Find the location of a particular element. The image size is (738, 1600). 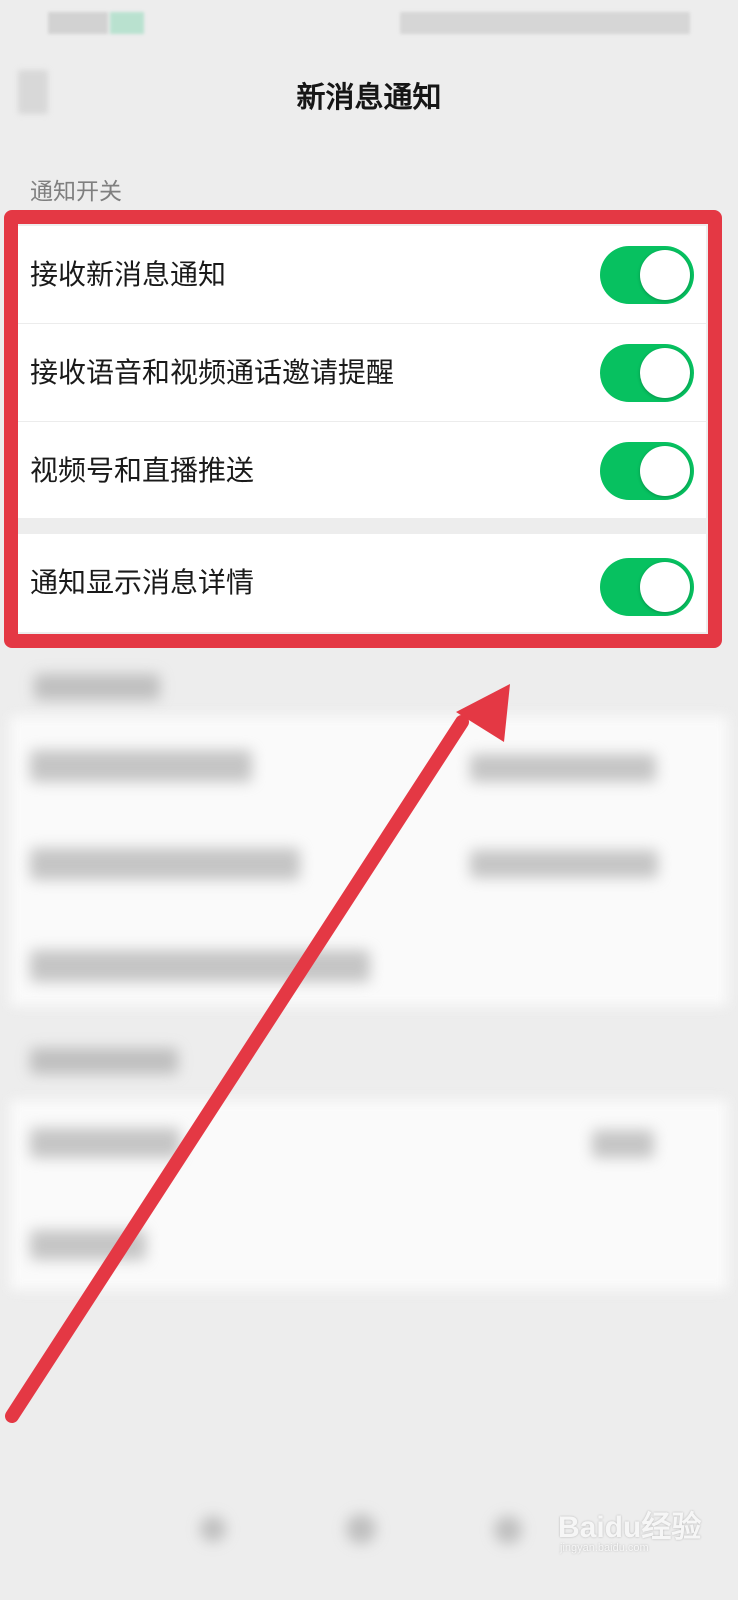

status-left-blur is located at coordinates (78, 23).